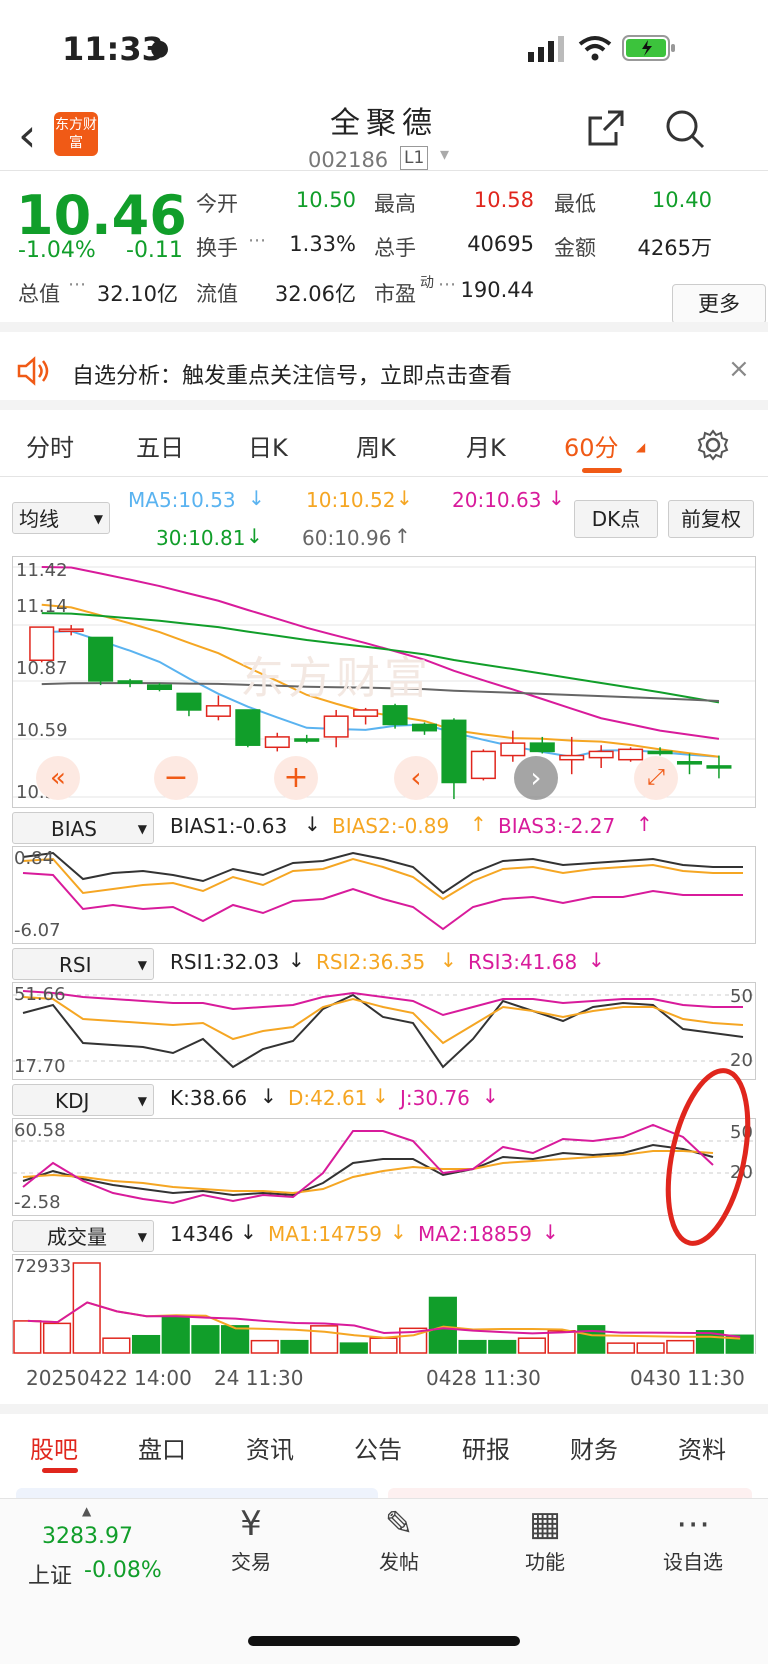 This screenshot has width=768, height=1664. I want to click on close-icon: ×, so click(739, 369).